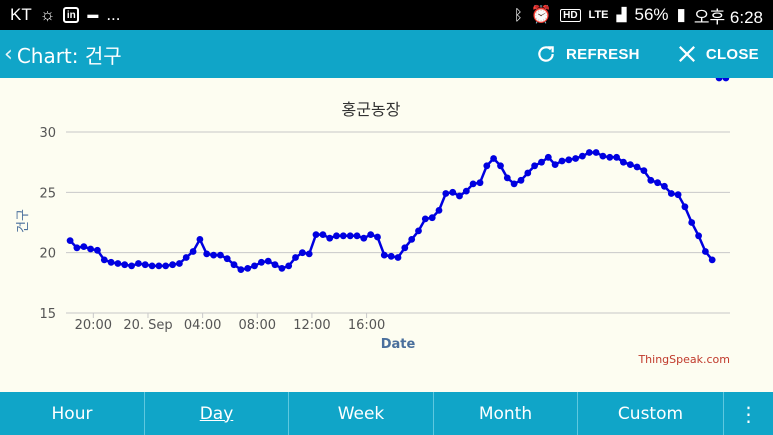  Describe the element at coordinates (748, 413) in the screenshot. I see `more-options-button: ⋮` at that location.